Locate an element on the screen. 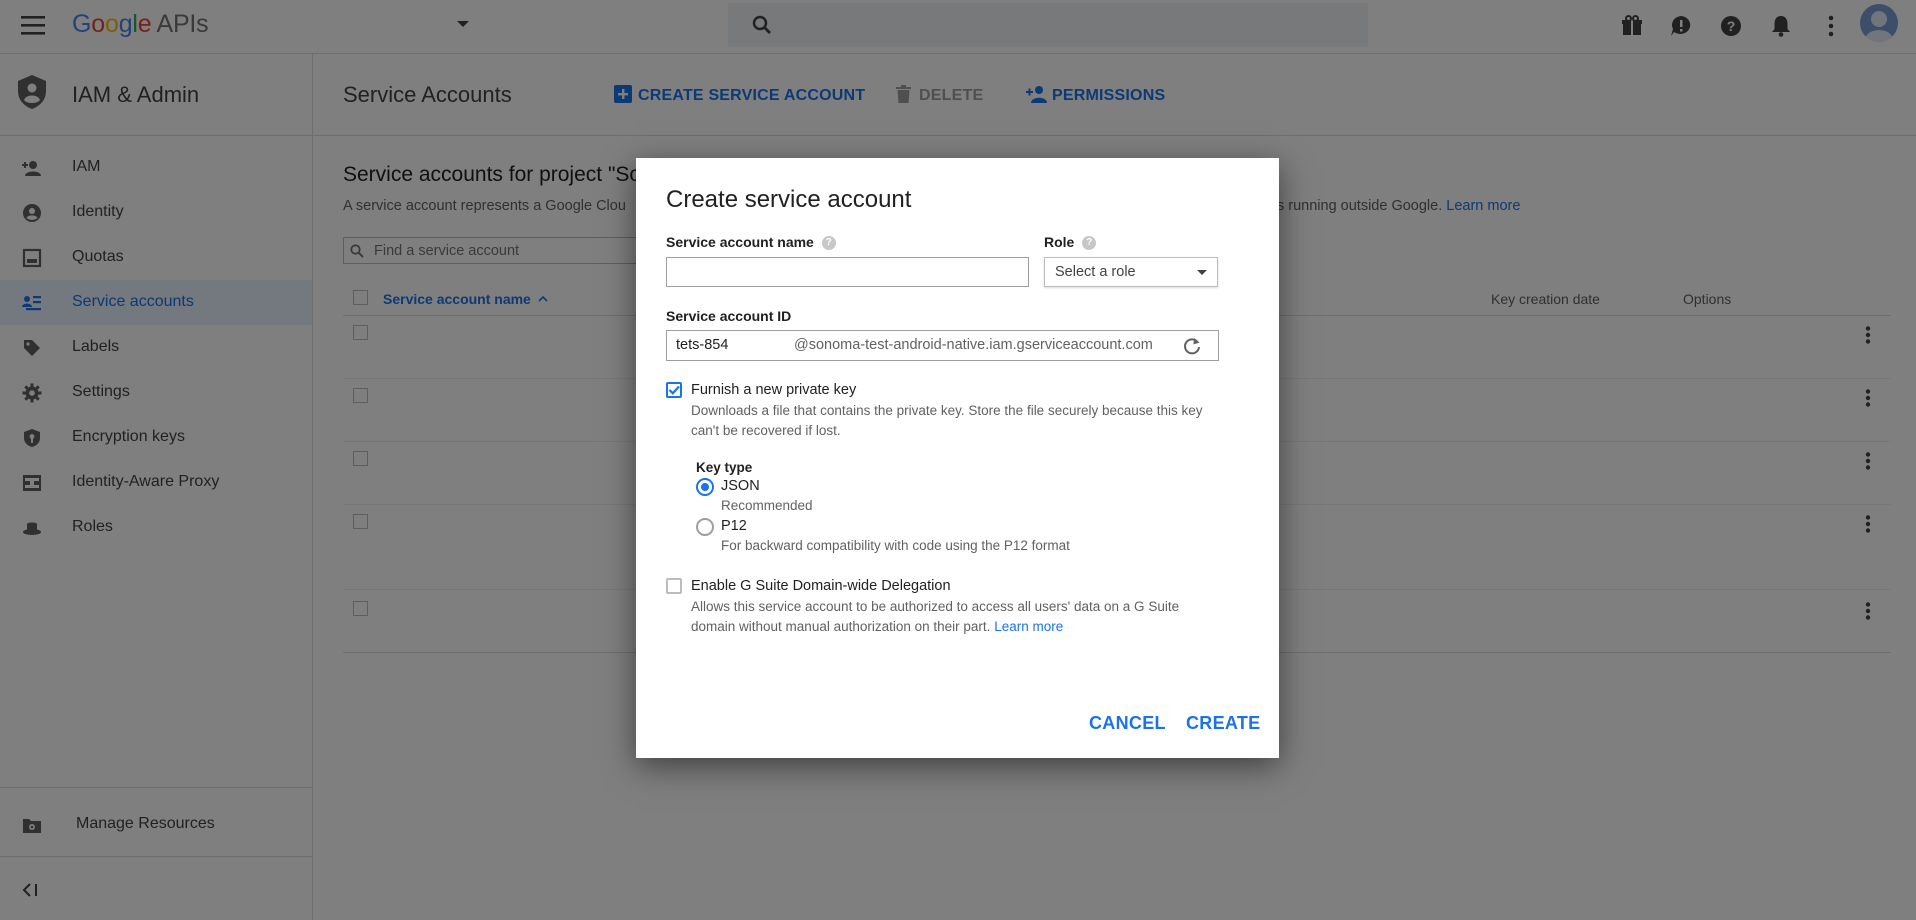  json-description: Recommended is located at coordinates (767, 505).